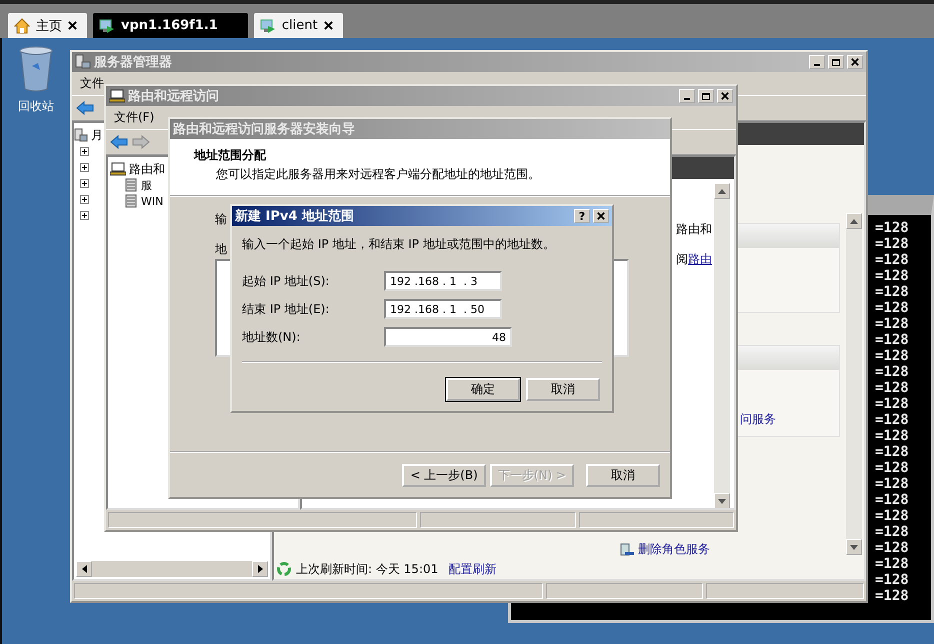  What do you see at coordinates (173, 96) in the screenshot?
I see `window-title: 路由和远程访问` at bounding box center [173, 96].